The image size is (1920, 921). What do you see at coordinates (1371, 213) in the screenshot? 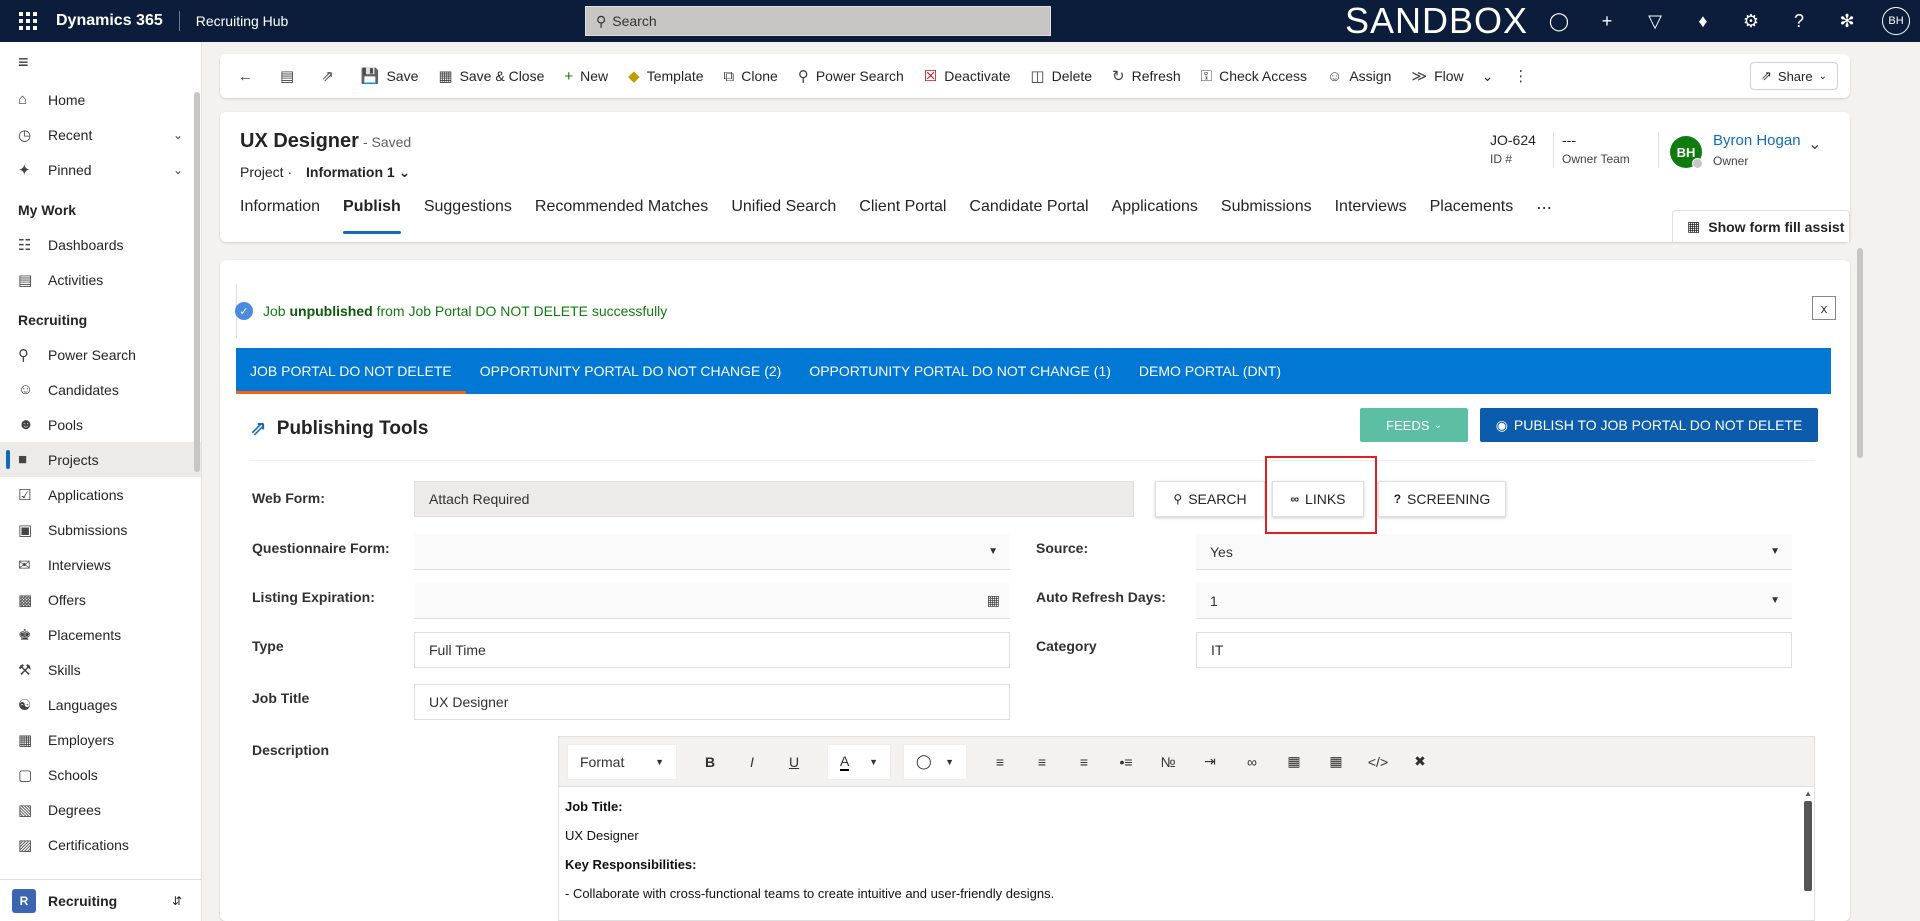
I see `tab-interviews: Interviews` at bounding box center [1371, 213].